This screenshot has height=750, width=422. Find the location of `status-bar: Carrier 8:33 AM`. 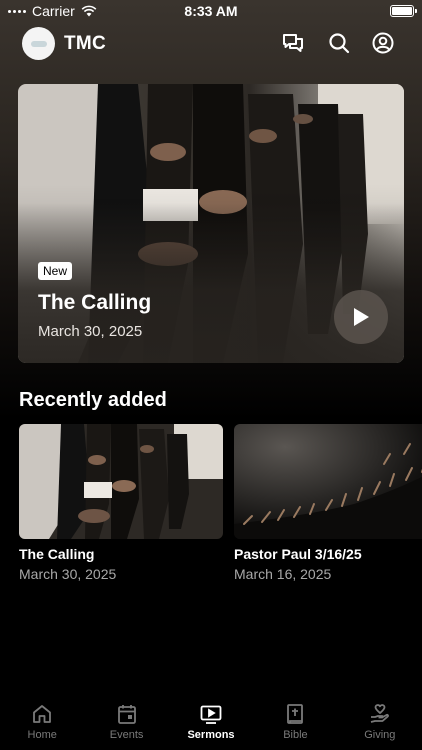

status-bar: Carrier 8:33 AM is located at coordinates (211, 11).